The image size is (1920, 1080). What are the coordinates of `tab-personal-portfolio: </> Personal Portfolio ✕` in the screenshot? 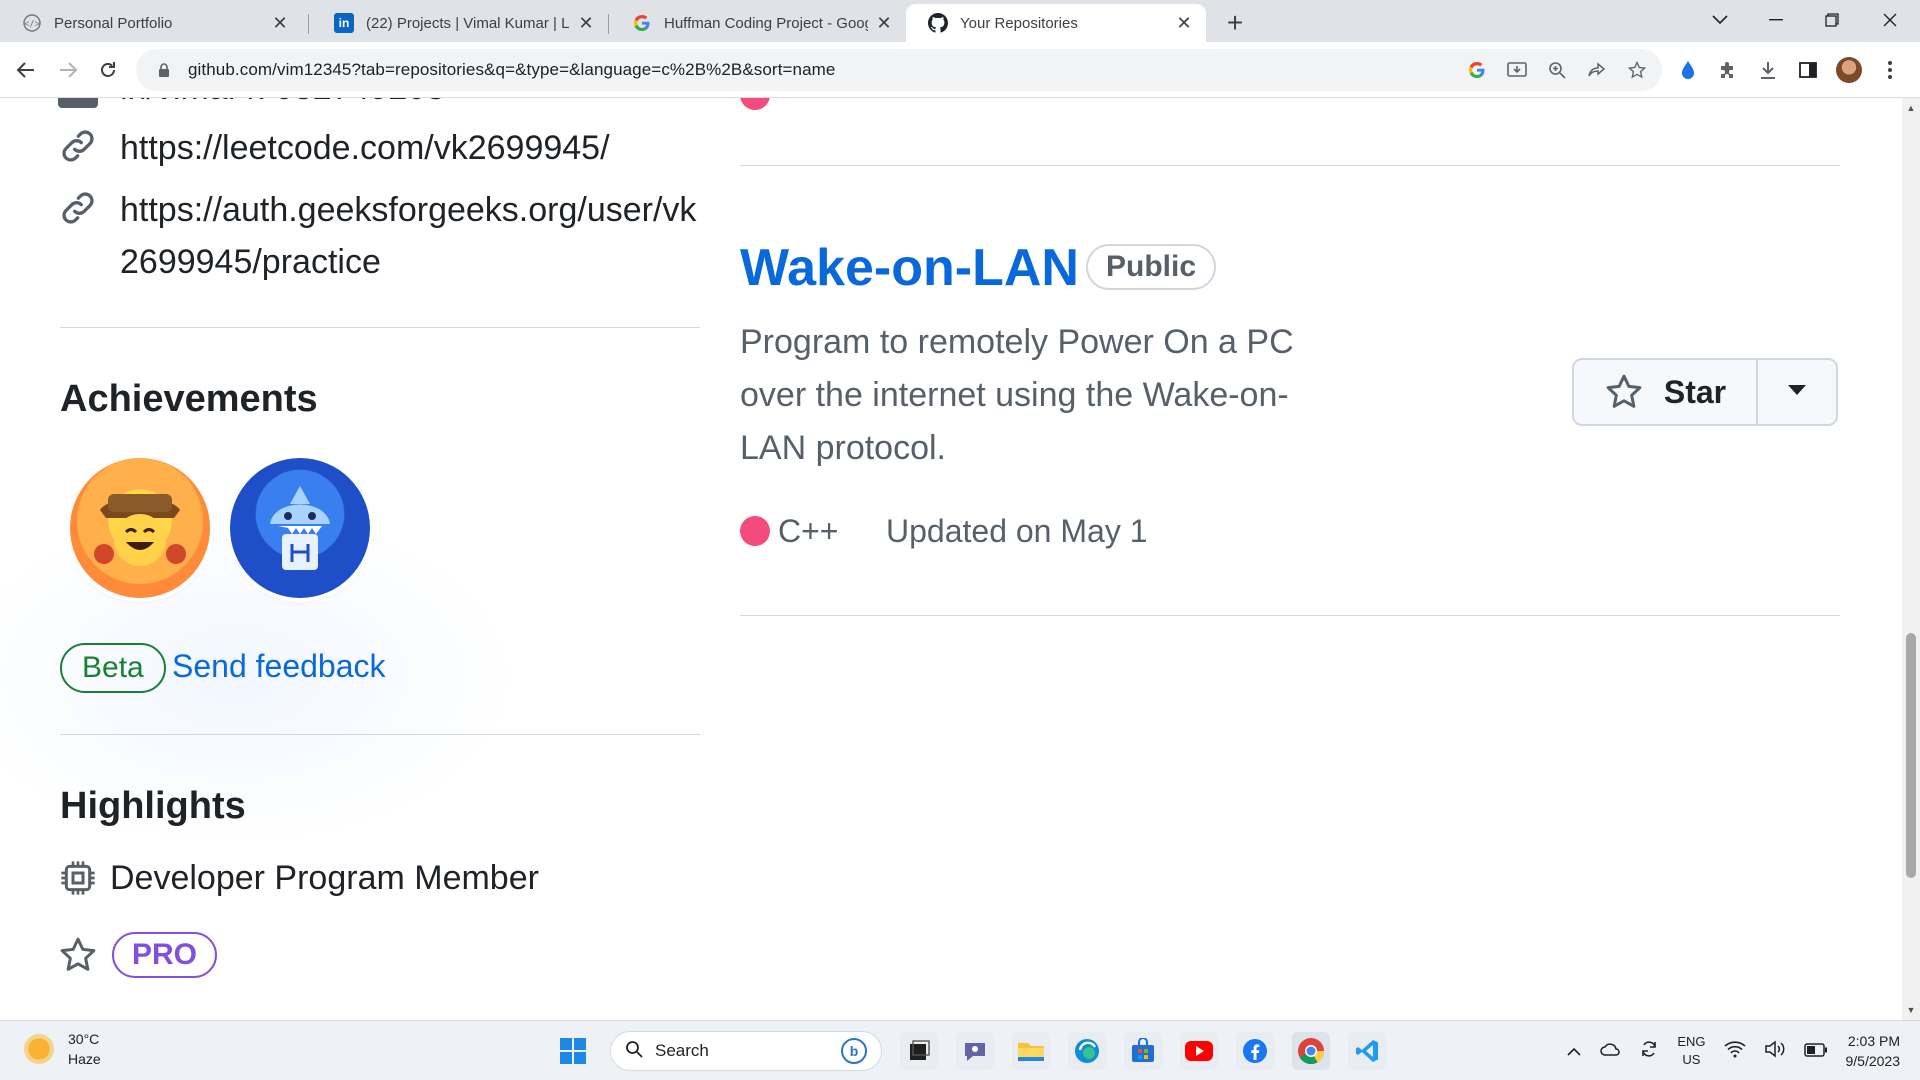 It's located at (151, 23).